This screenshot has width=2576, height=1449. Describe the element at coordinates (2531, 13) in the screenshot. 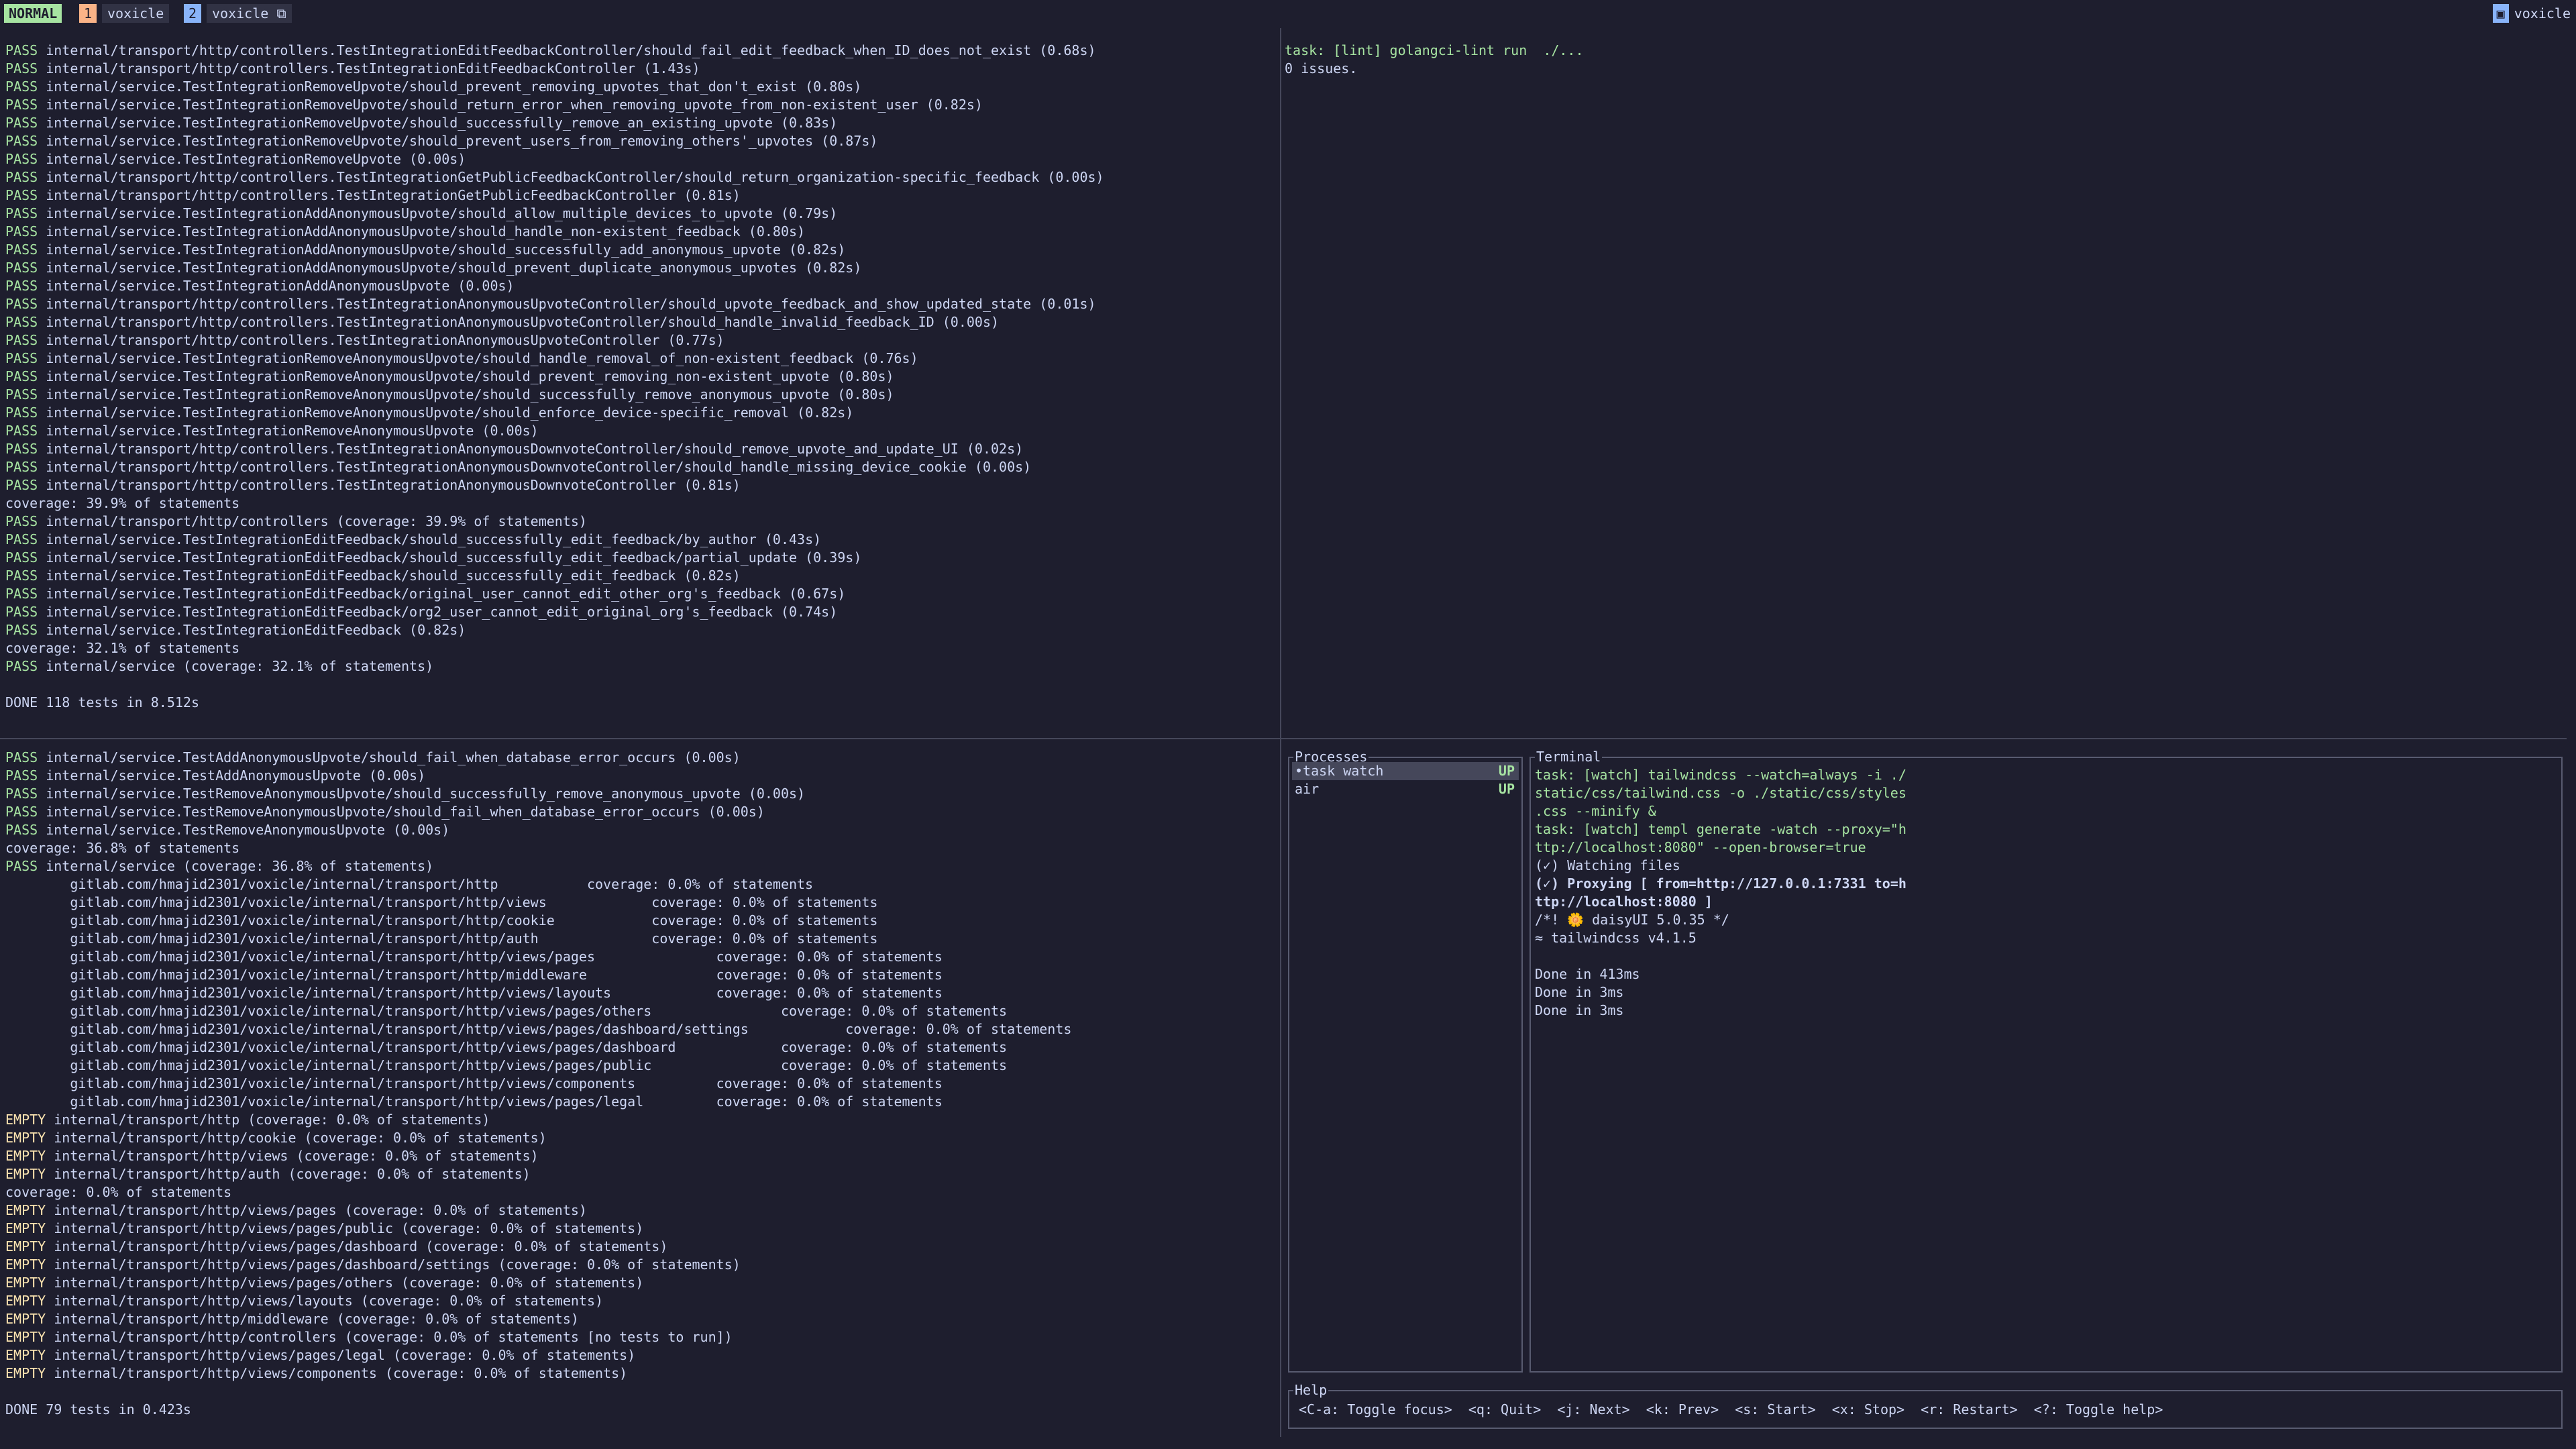

I see `session-badge: ▣ voxicle` at that location.